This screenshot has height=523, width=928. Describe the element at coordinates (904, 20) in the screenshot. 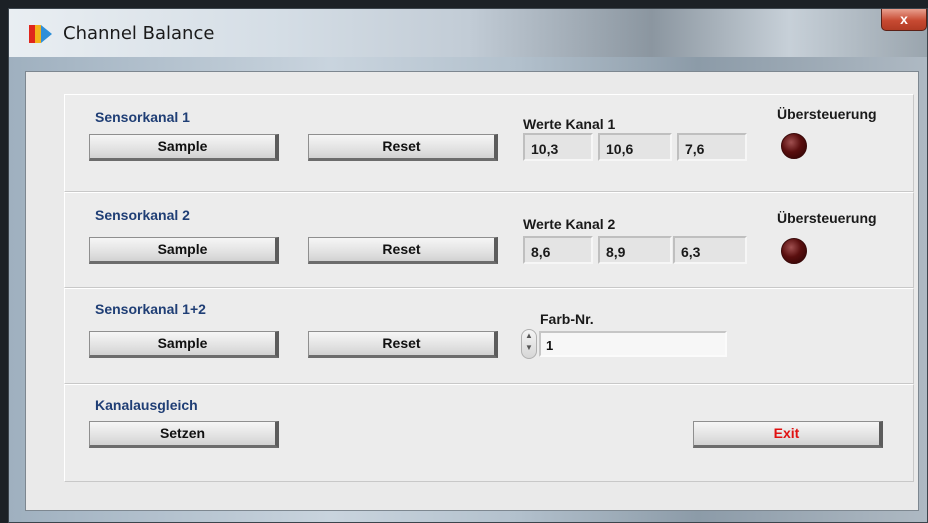

I see `close-button: x` at that location.